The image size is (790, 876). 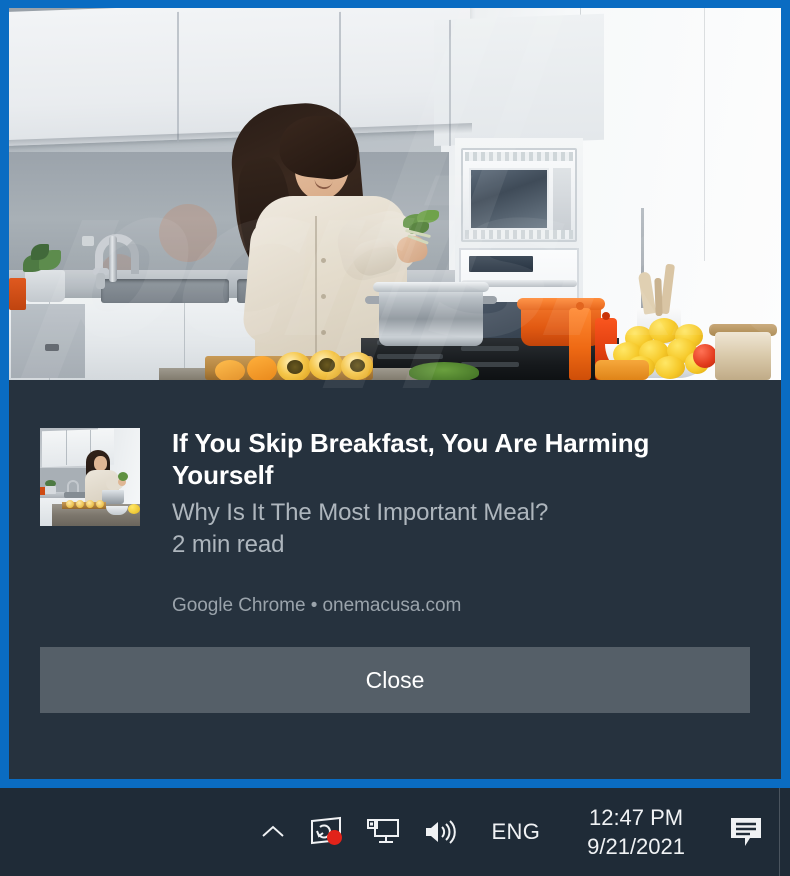 I want to click on monitor-icon, so click(x=383, y=832).